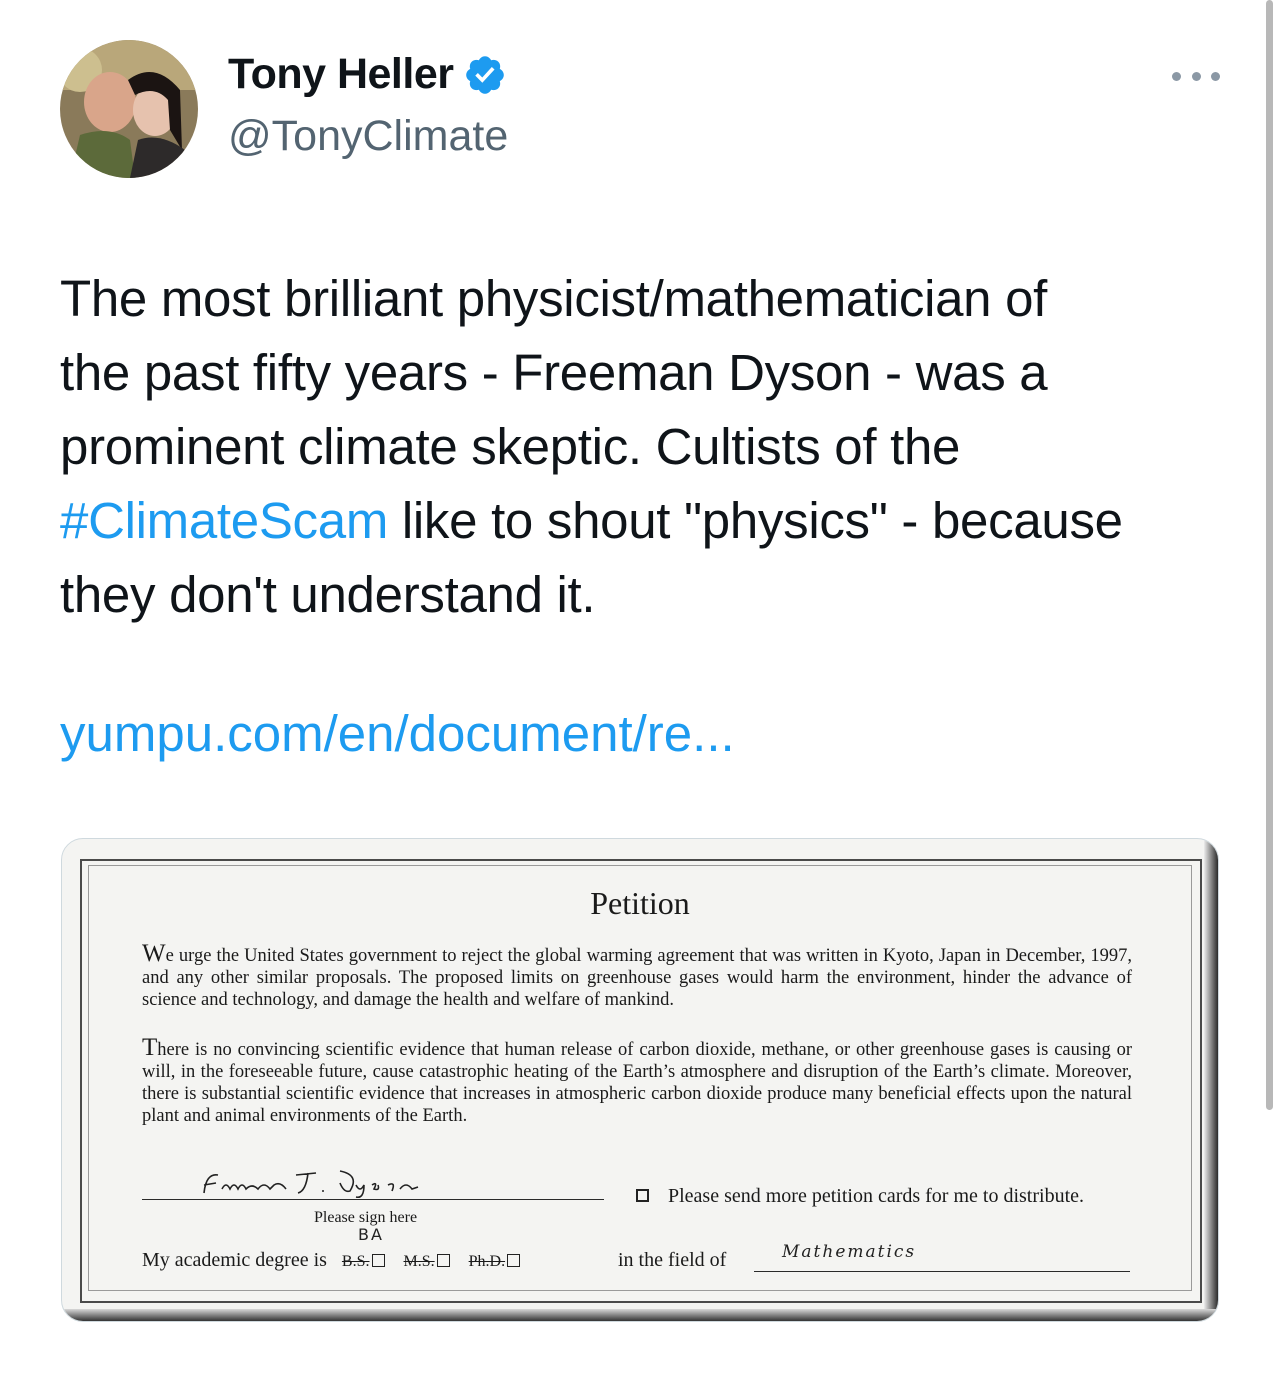  What do you see at coordinates (942, 1271) in the screenshot?
I see `field-line` at bounding box center [942, 1271].